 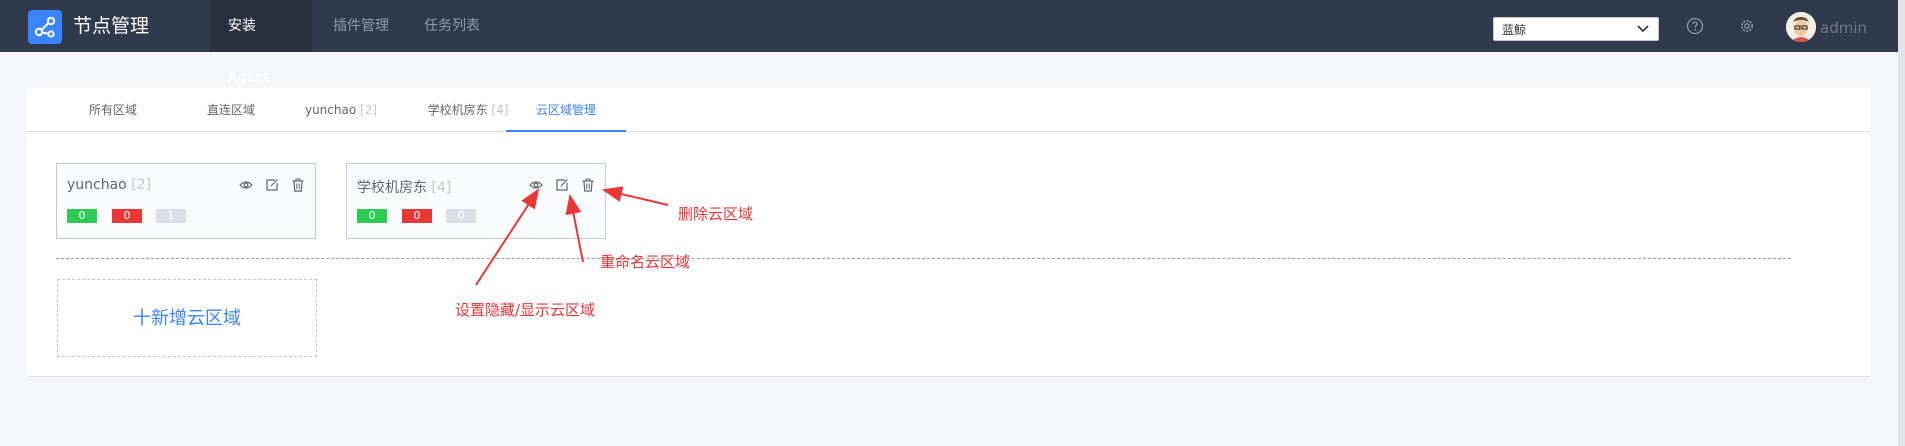 I want to click on cloud-area-host-count: [2], so click(x=141, y=185).